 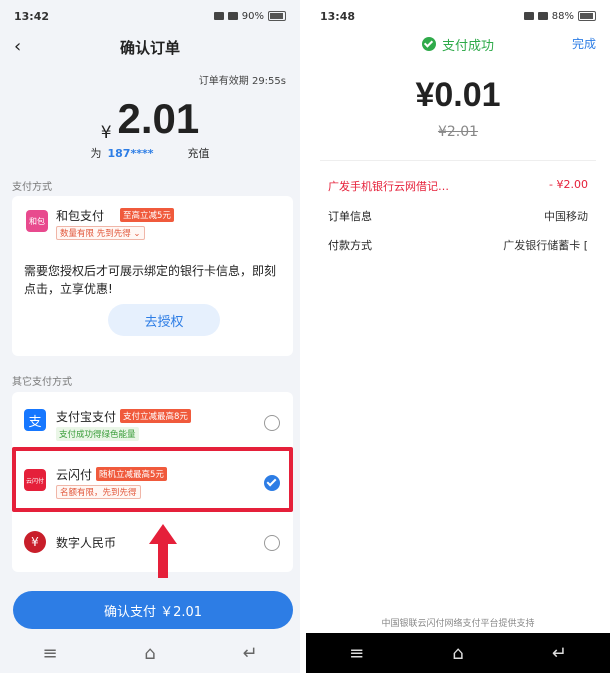 I want to click on recharge-number: 187****, so click(x=130, y=153).